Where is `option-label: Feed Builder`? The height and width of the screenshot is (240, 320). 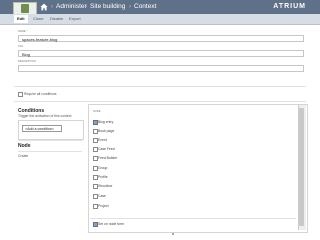 option-label: Feed Builder is located at coordinates (108, 158).